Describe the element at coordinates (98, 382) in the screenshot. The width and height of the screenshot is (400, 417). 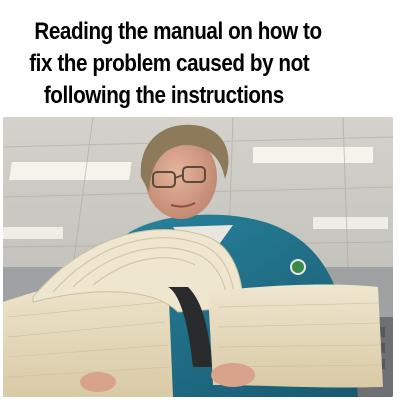
I see `left-hand` at that location.